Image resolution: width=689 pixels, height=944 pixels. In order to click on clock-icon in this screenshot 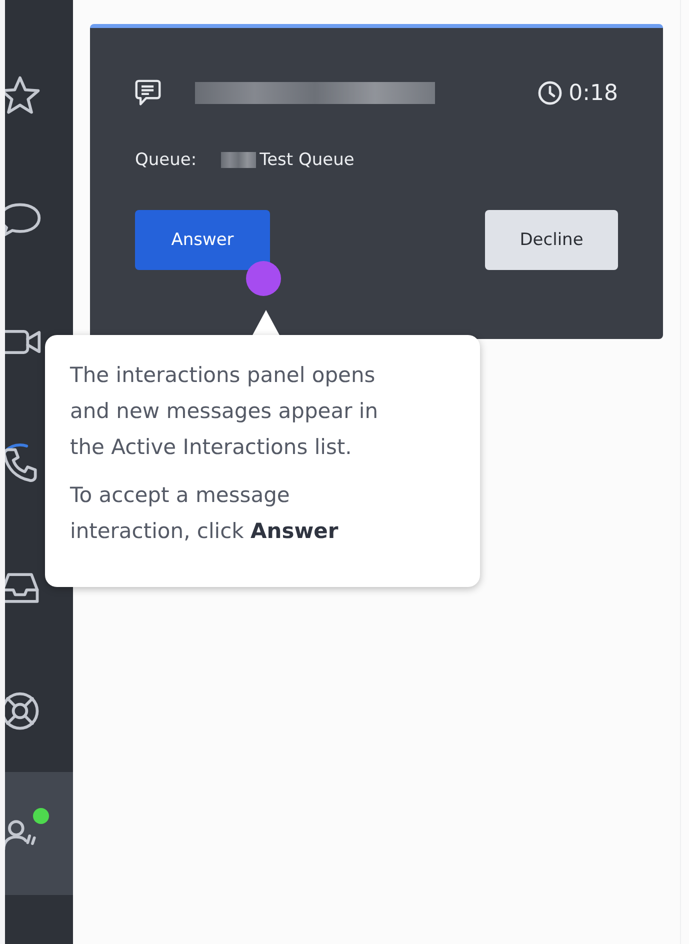, I will do `click(549, 93)`.